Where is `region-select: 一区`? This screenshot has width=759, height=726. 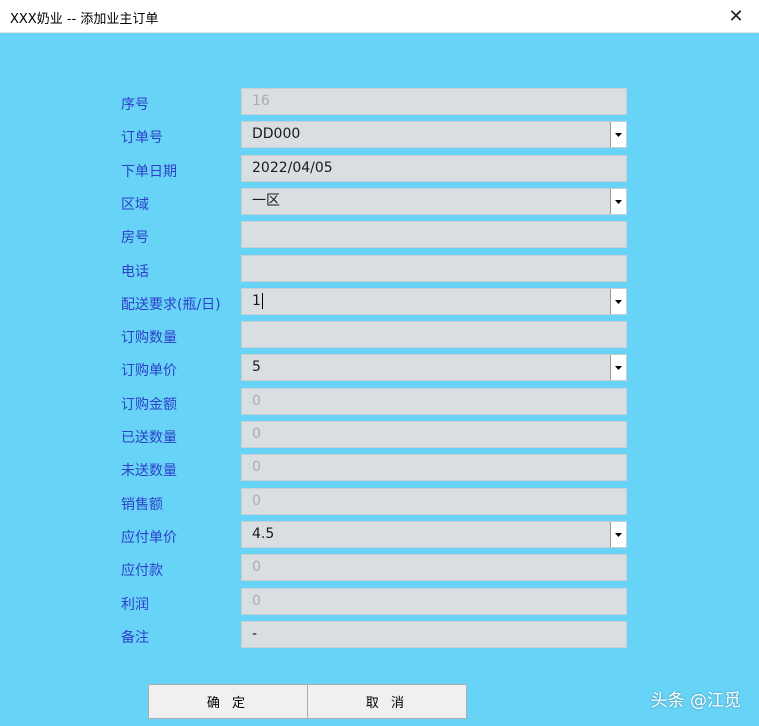
region-select: 一区 is located at coordinates (434, 201).